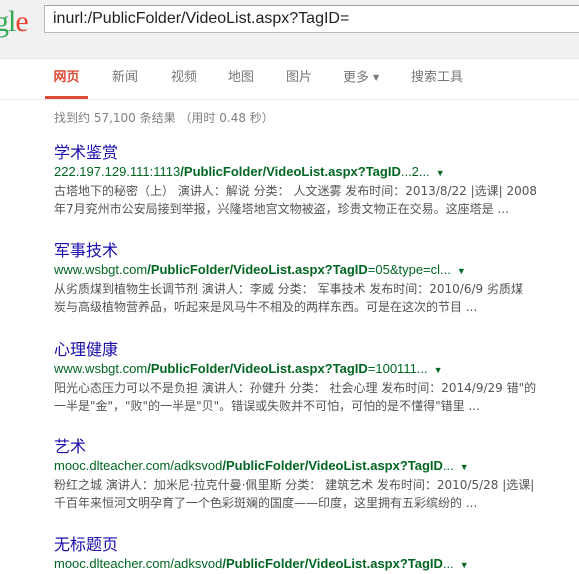 The width and height of the screenshot is (579, 574). I want to click on tab-search-tools-label: 搜索工具, so click(437, 77).